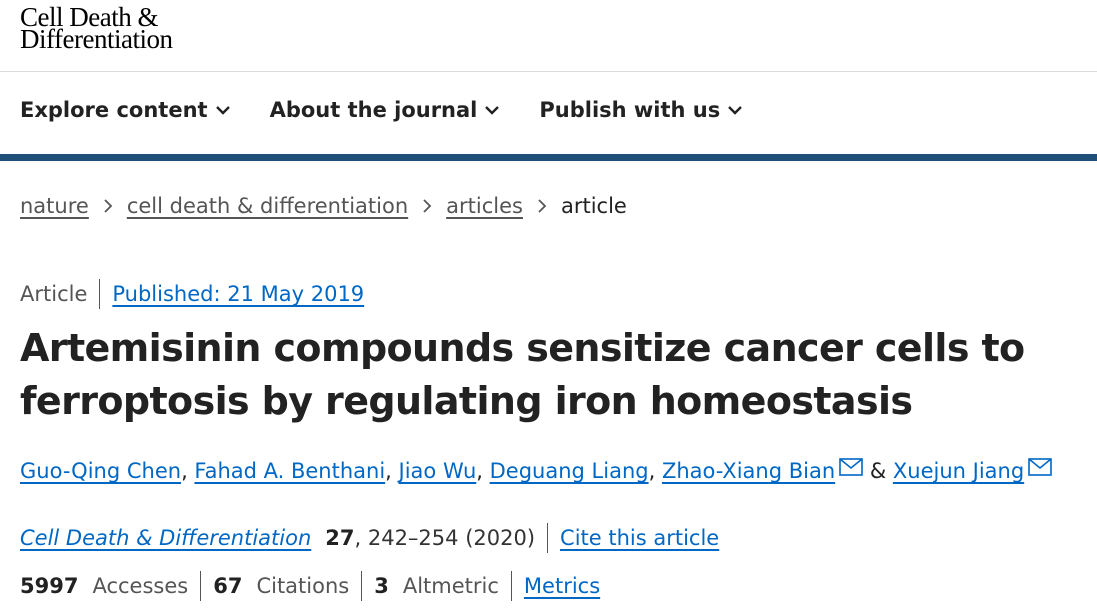  What do you see at coordinates (373, 110) in the screenshot?
I see `nav-label: About the journal` at bounding box center [373, 110].